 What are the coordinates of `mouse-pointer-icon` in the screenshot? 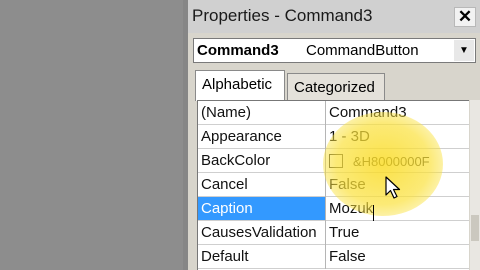 It's located at (393, 187).